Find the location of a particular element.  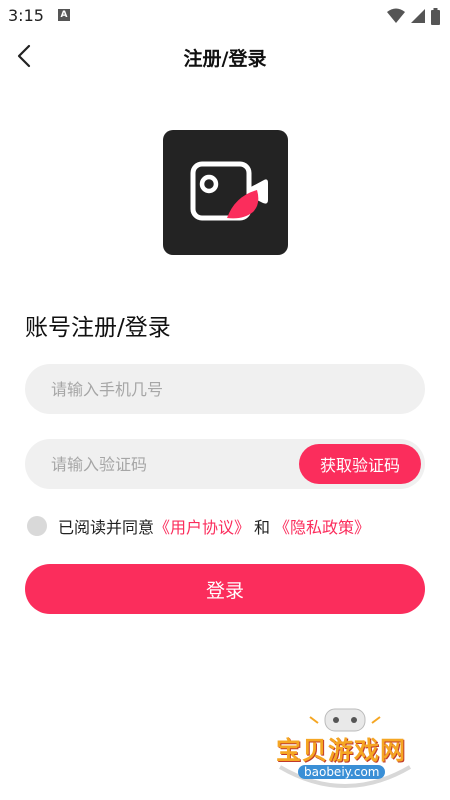

get-code-button: 获取验证码 is located at coordinates (360, 464).